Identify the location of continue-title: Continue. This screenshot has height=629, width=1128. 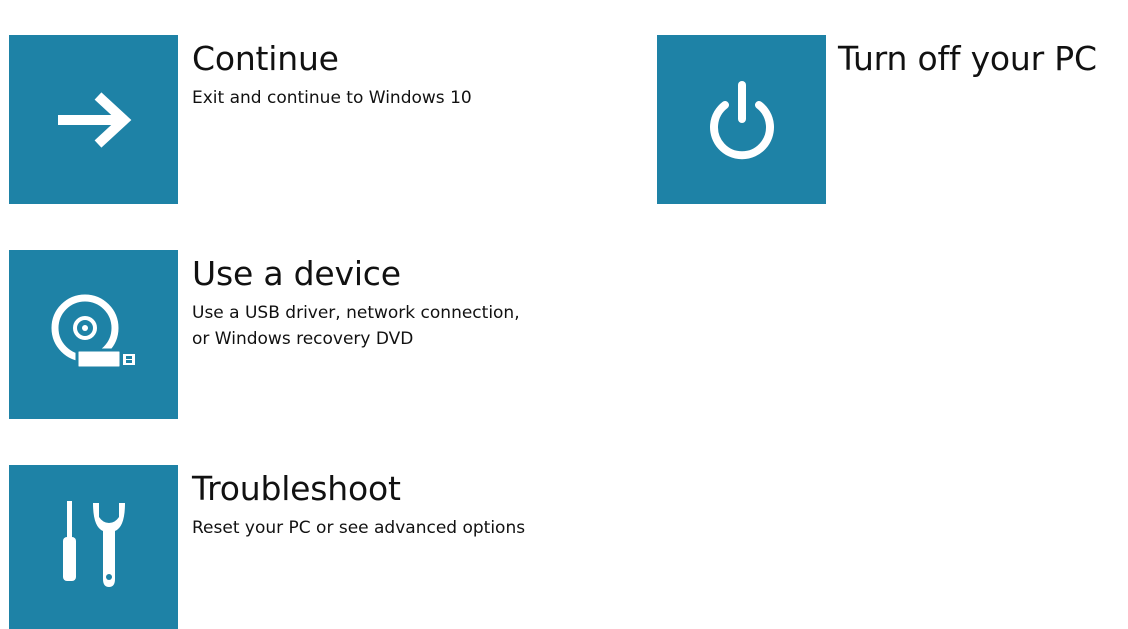
(265, 58).